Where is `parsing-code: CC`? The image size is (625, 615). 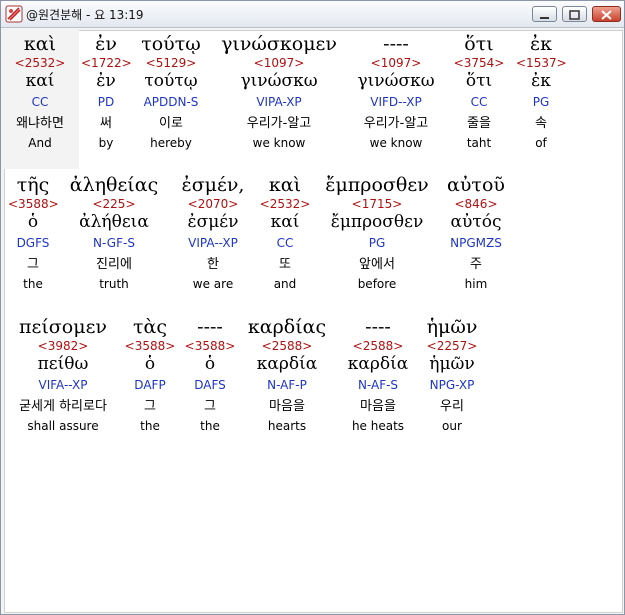
parsing-code: CC is located at coordinates (285, 243).